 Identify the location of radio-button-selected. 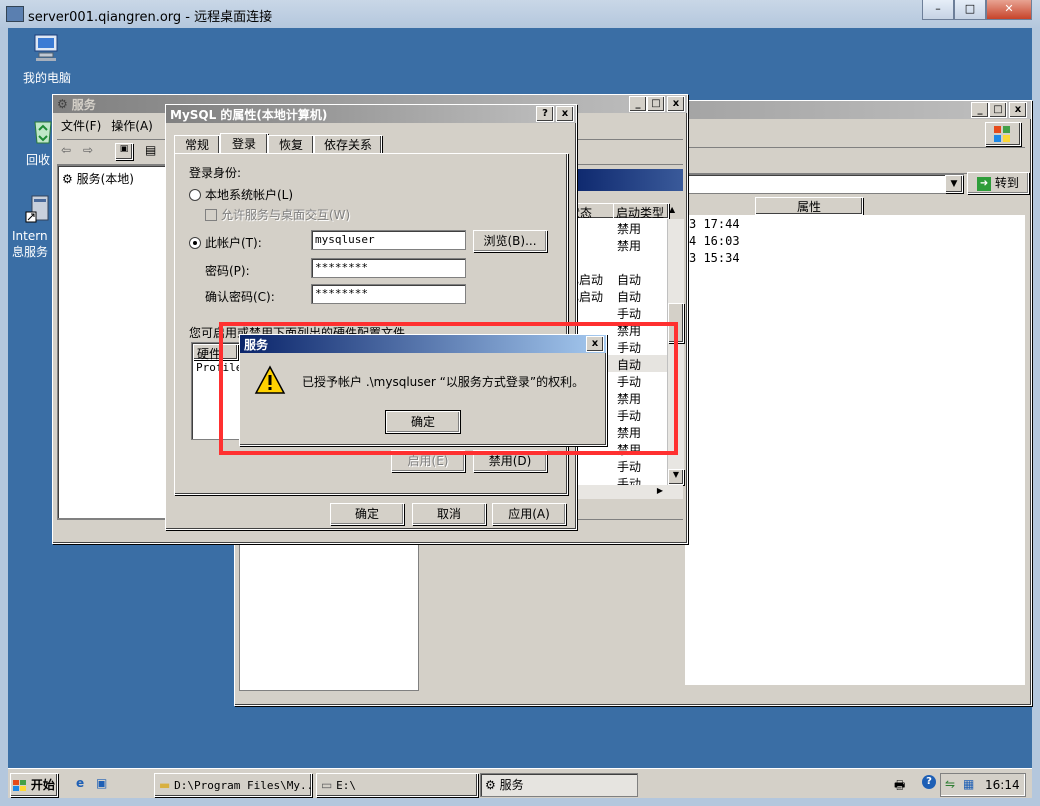
(195, 242).